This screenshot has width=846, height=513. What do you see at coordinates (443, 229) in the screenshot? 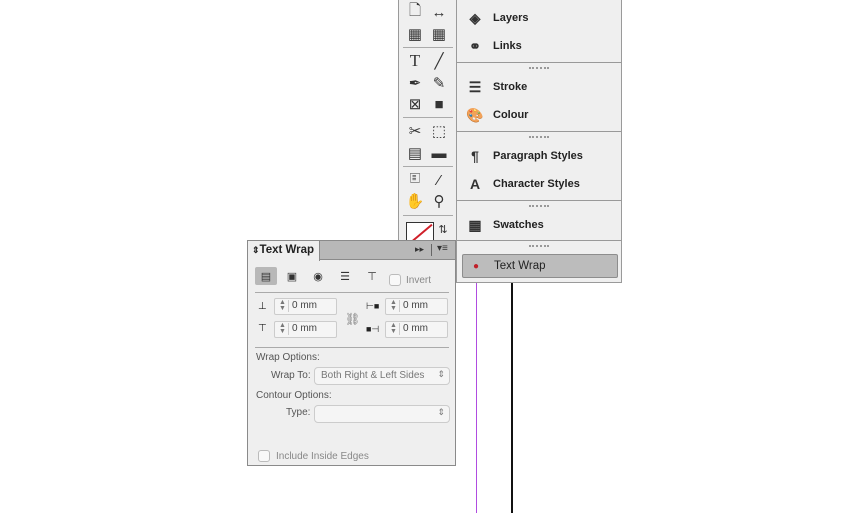
I see `swap-colors-icon: ⇅` at bounding box center [443, 229].